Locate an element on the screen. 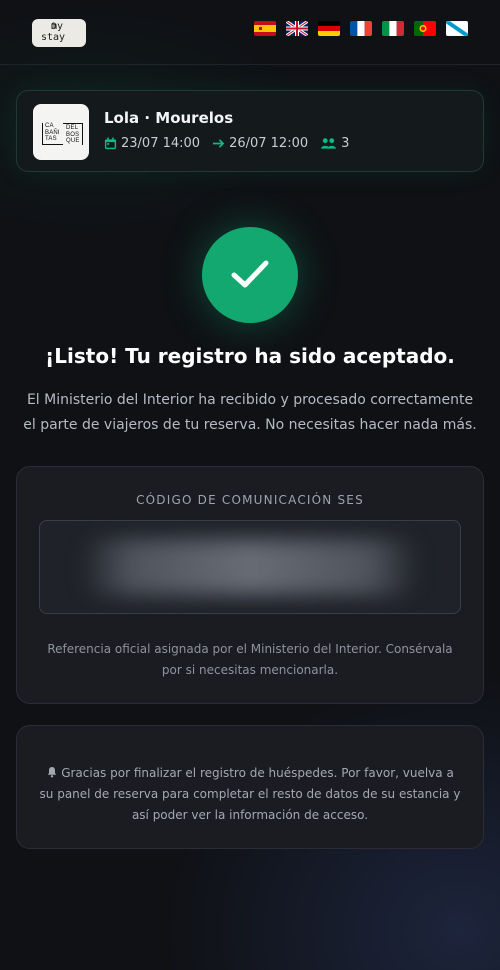 This screenshot has height=970, width=500. property-logo: CA BAÑI TAS DEL BOS QUE is located at coordinates (61, 132).